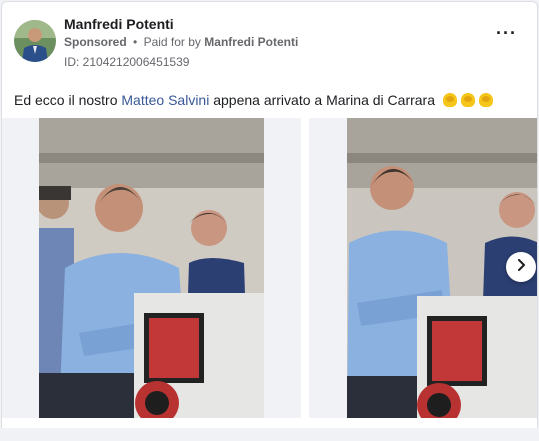  What do you see at coordinates (269, 434) in the screenshot?
I see `feed-gap` at bounding box center [269, 434].